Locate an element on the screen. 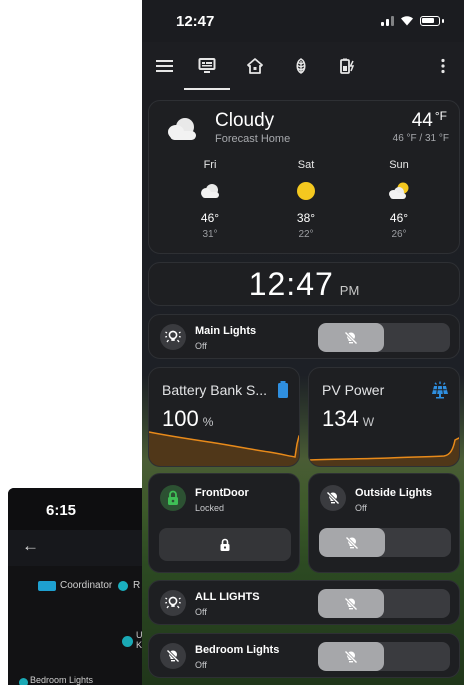 The height and width of the screenshot is (685, 464). wifi-icon is located at coordinates (407, 21).